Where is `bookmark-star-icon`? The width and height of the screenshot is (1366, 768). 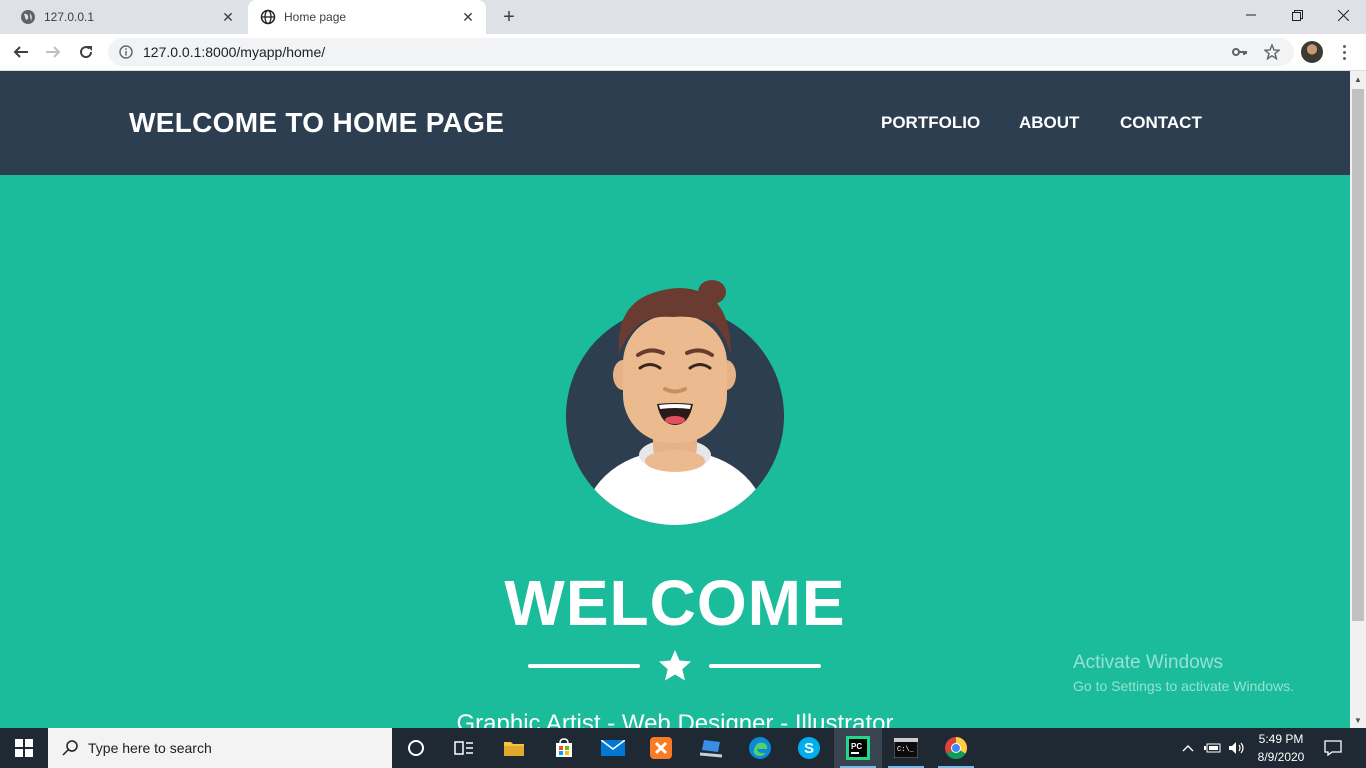
bookmark-star-icon is located at coordinates (1272, 52).